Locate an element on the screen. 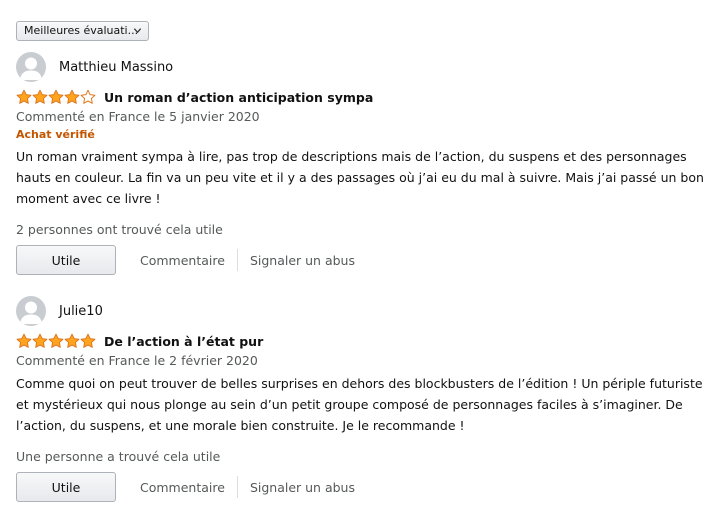  review-title: De l’action à l’état pur is located at coordinates (183, 341).